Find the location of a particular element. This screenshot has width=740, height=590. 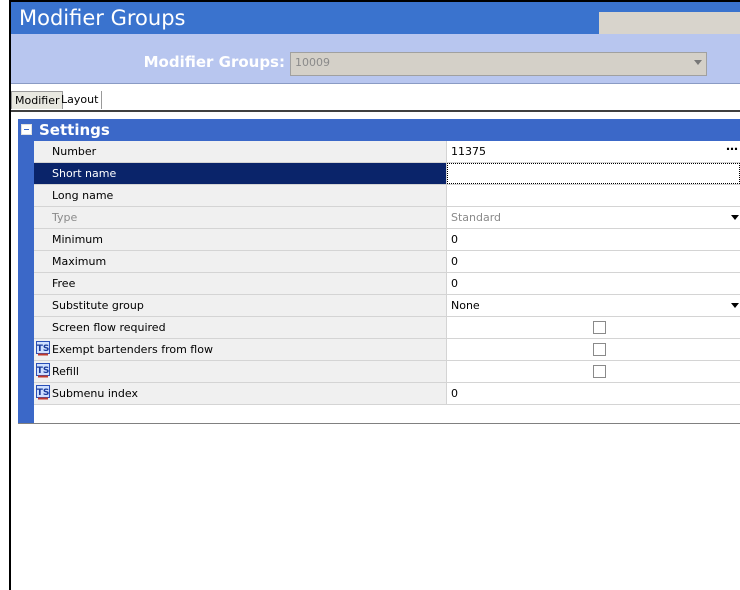

property-label: Minimum is located at coordinates (77, 239).